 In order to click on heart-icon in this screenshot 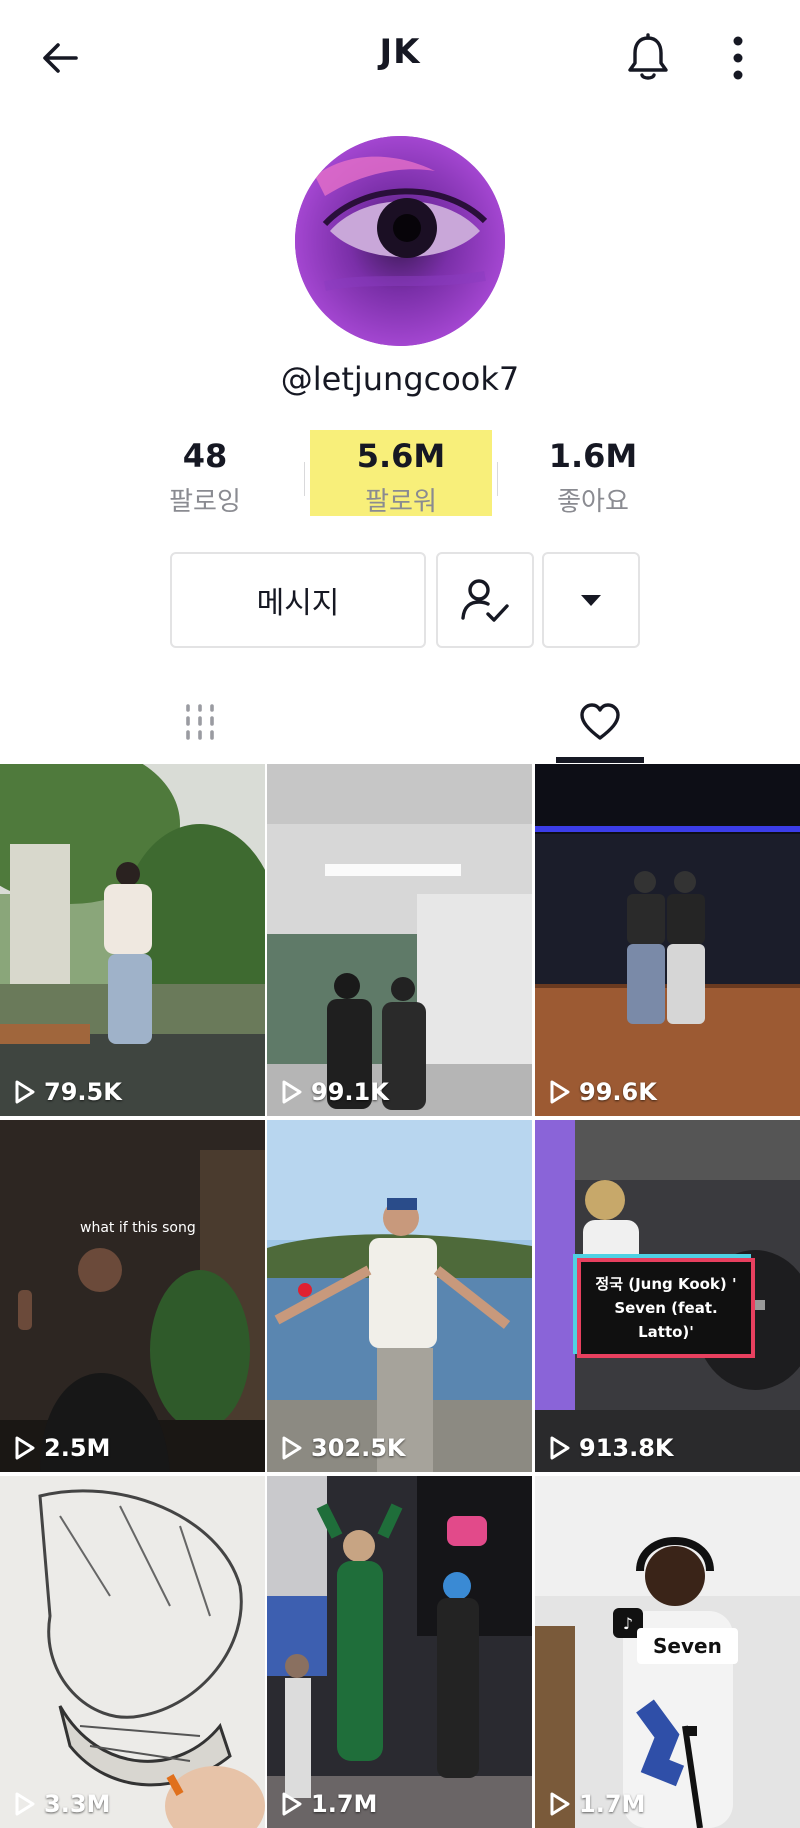, I will do `click(600, 721)`.